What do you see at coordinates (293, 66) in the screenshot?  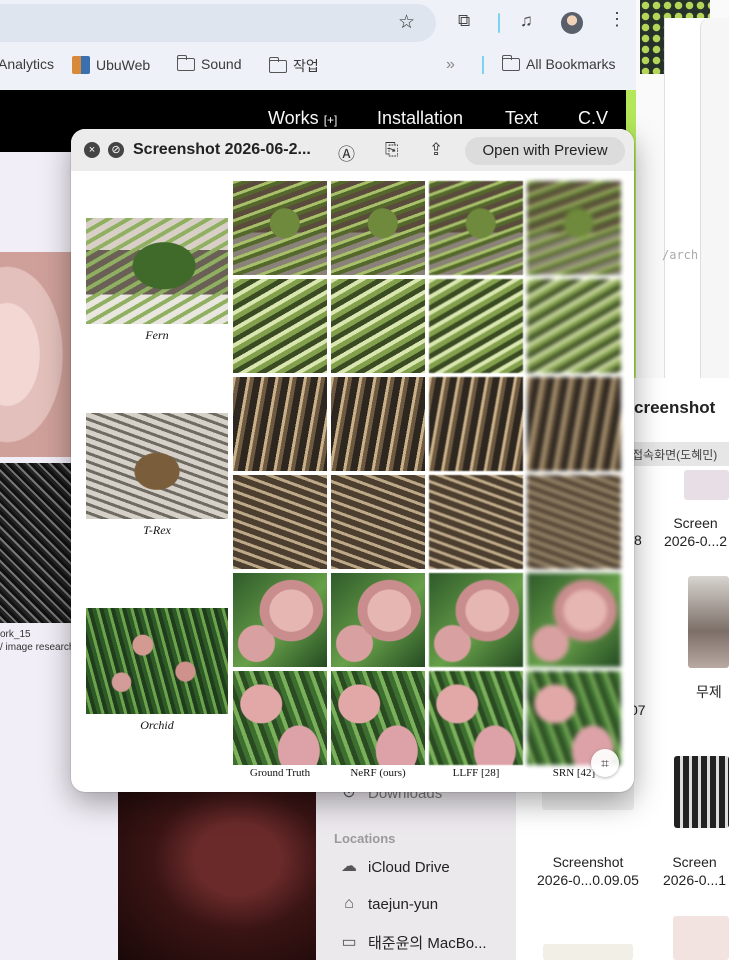 I see `bookmark-work: 작업` at bounding box center [293, 66].